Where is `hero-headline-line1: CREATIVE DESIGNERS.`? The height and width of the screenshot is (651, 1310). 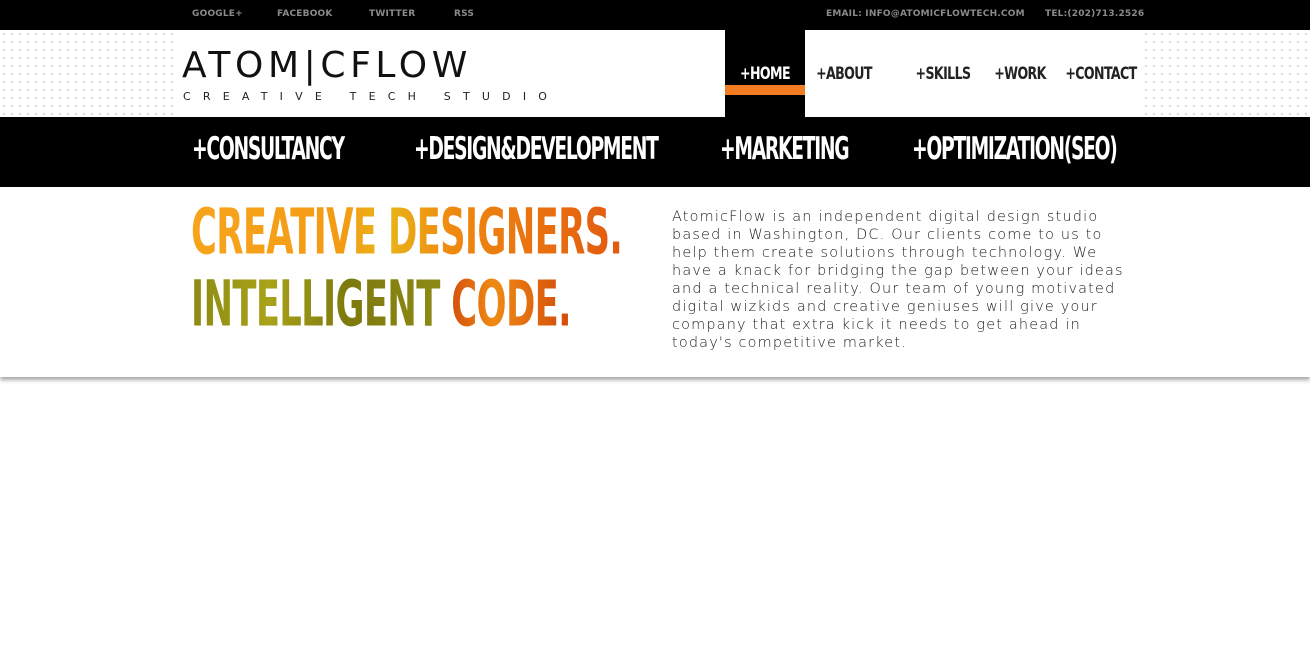 hero-headline-line1: CREATIVE DESIGNERS. is located at coordinates (407, 233).